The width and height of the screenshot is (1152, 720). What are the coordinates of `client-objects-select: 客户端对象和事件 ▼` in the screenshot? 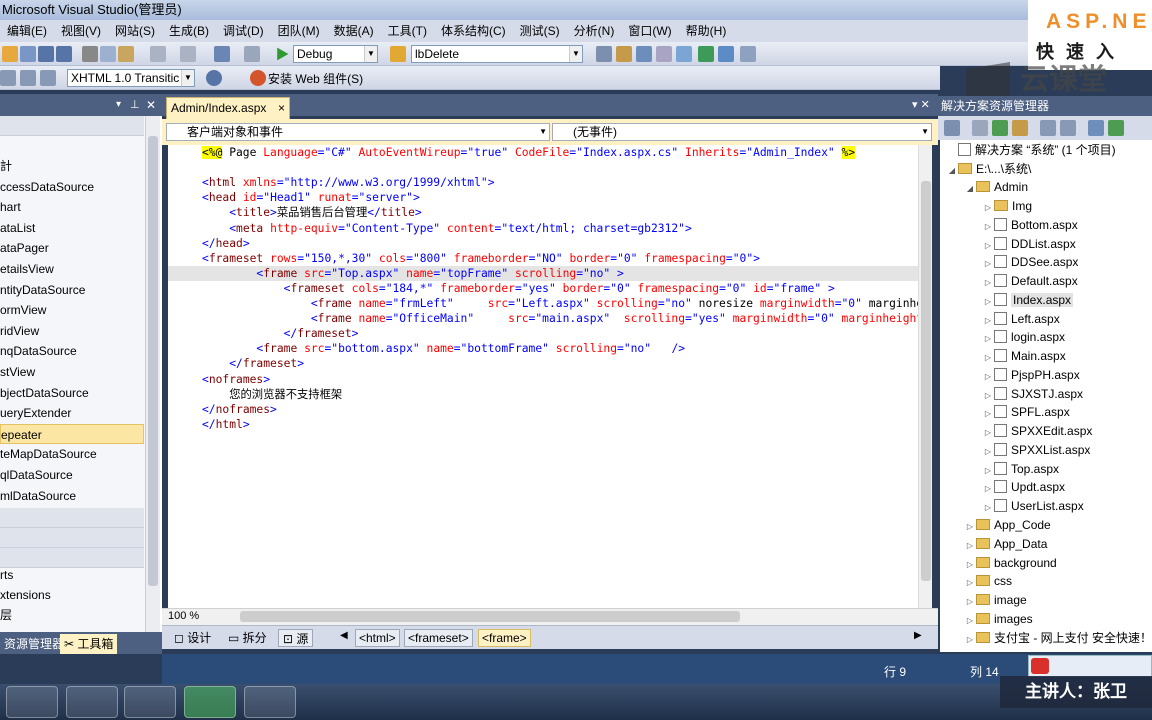 It's located at (358, 132).